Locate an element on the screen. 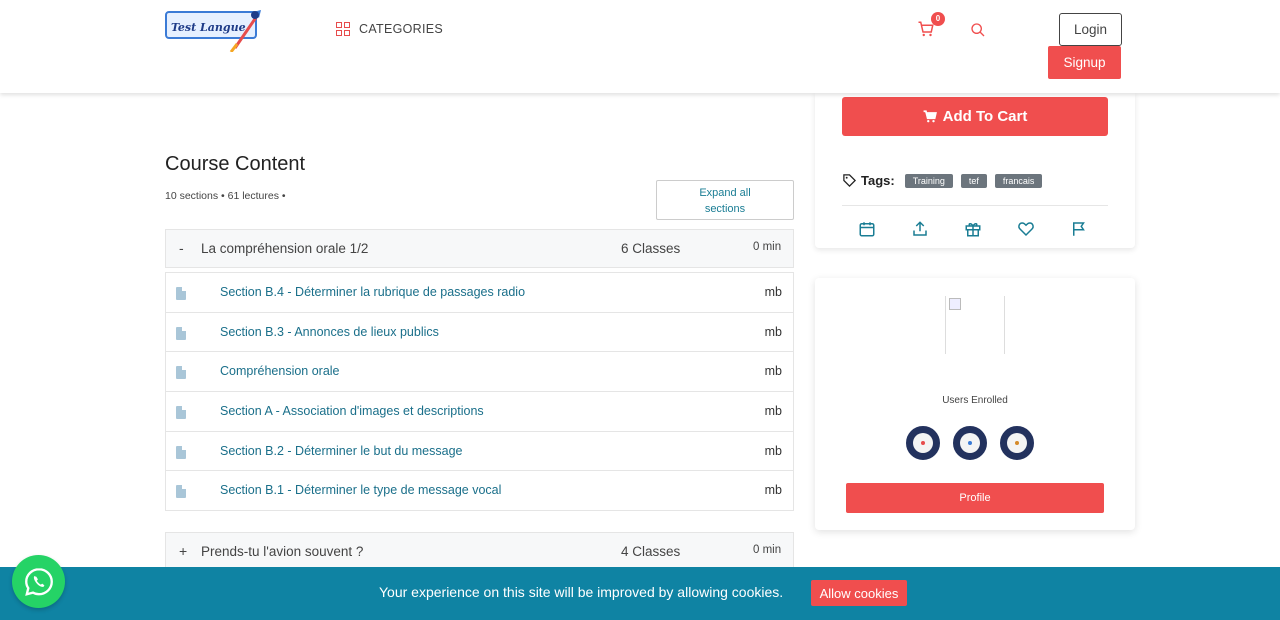 The width and height of the screenshot is (1280, 620). avatar is located at coordinates (975, 325).